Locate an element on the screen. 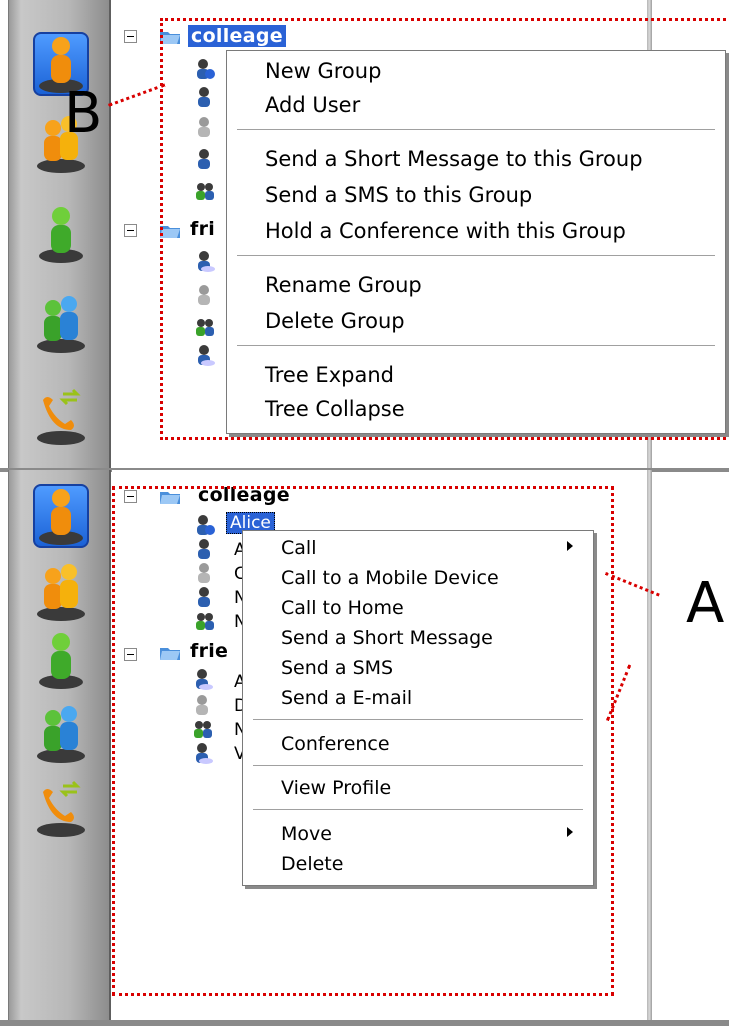 This screenshot has height=1026, width=729. annotation-label-a: A is located at coordinates (705, 603).